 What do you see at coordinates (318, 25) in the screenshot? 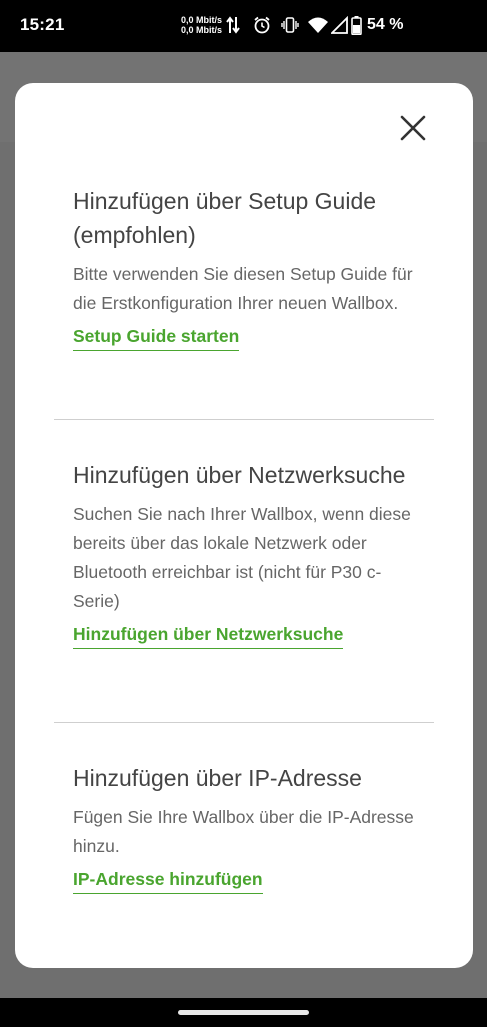
I see `wifi-icon` at bounding box center [318, 25].